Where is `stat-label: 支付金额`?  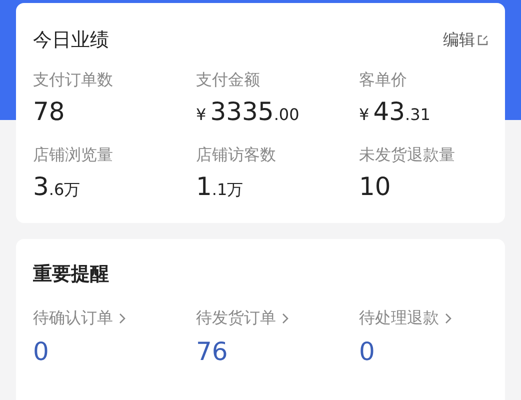
stat-label: 支付金额 is located at coordinates (228, 80).